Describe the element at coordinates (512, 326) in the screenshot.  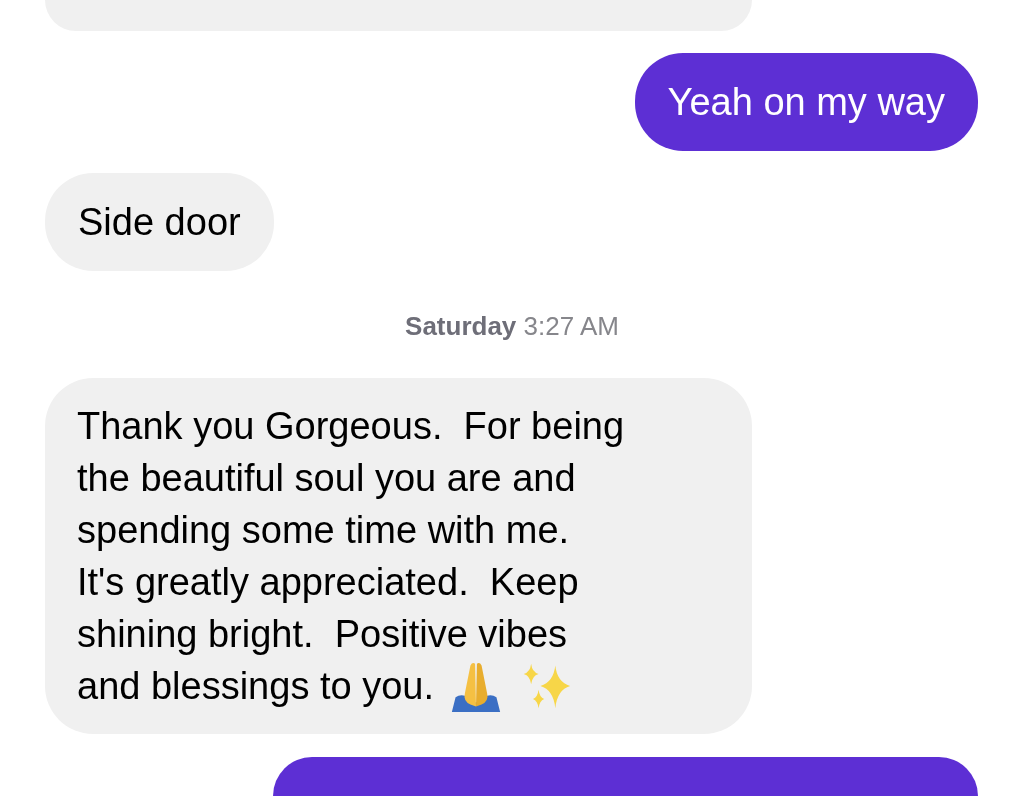
I see `timestamp: Saturday 3:27 AM` at that location.